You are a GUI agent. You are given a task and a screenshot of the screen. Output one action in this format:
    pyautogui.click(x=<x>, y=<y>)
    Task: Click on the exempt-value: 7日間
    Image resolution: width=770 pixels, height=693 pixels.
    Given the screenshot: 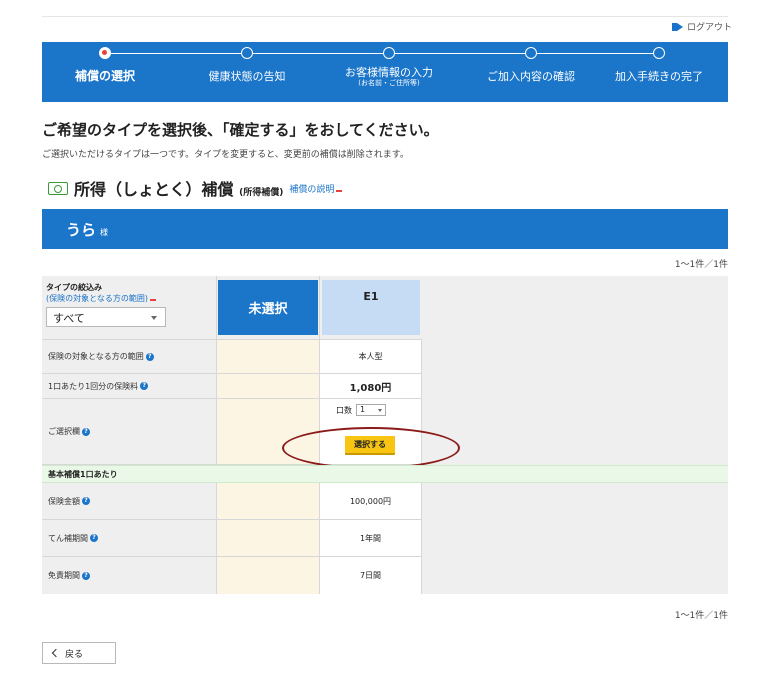 What is the action you would take?
    pyautogui.click(x=371, y=575)
    